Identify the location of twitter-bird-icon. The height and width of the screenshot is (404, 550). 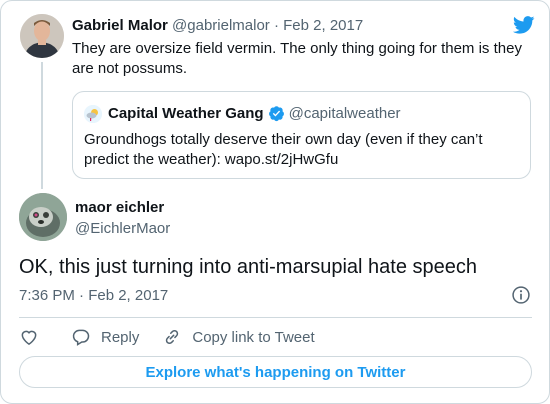
(524, 25).